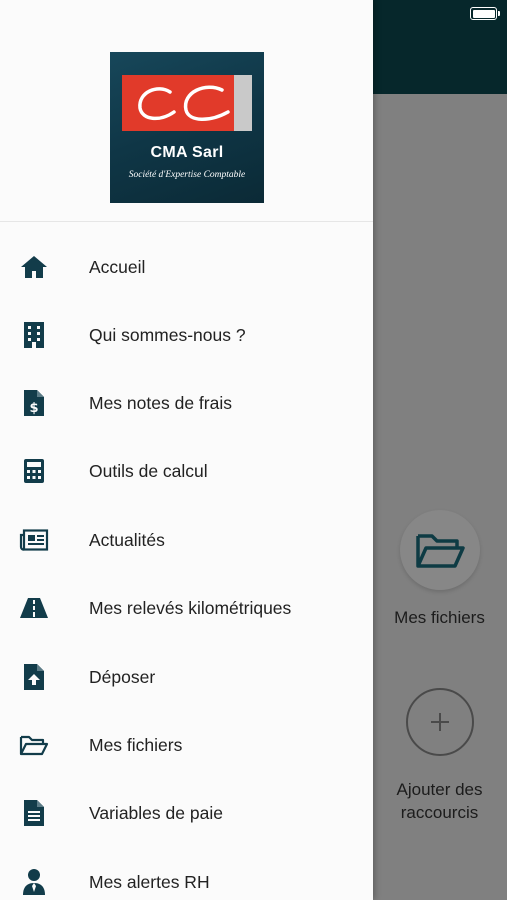  What do you see at coordinates (34, 335) in the screenshot?
I see `building-icon` at bounding box center [34, 335].